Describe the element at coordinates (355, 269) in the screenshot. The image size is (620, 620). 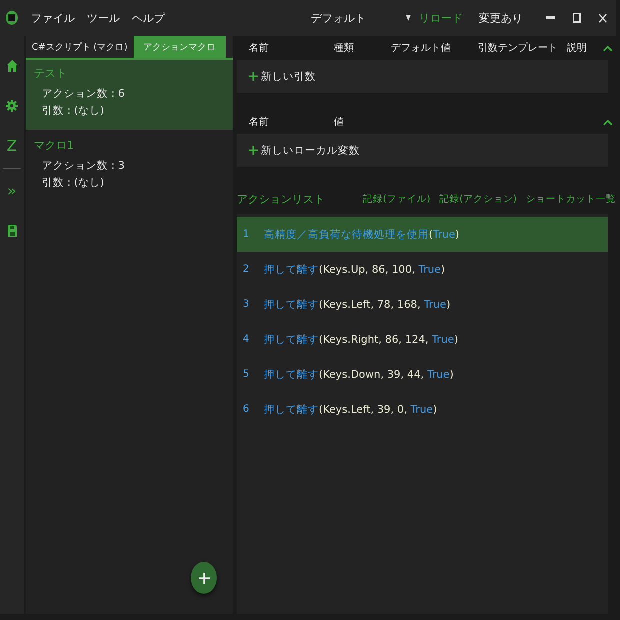
I see `action-text: 押して離す(Keys.Up, 86, 100, True)` at that location.